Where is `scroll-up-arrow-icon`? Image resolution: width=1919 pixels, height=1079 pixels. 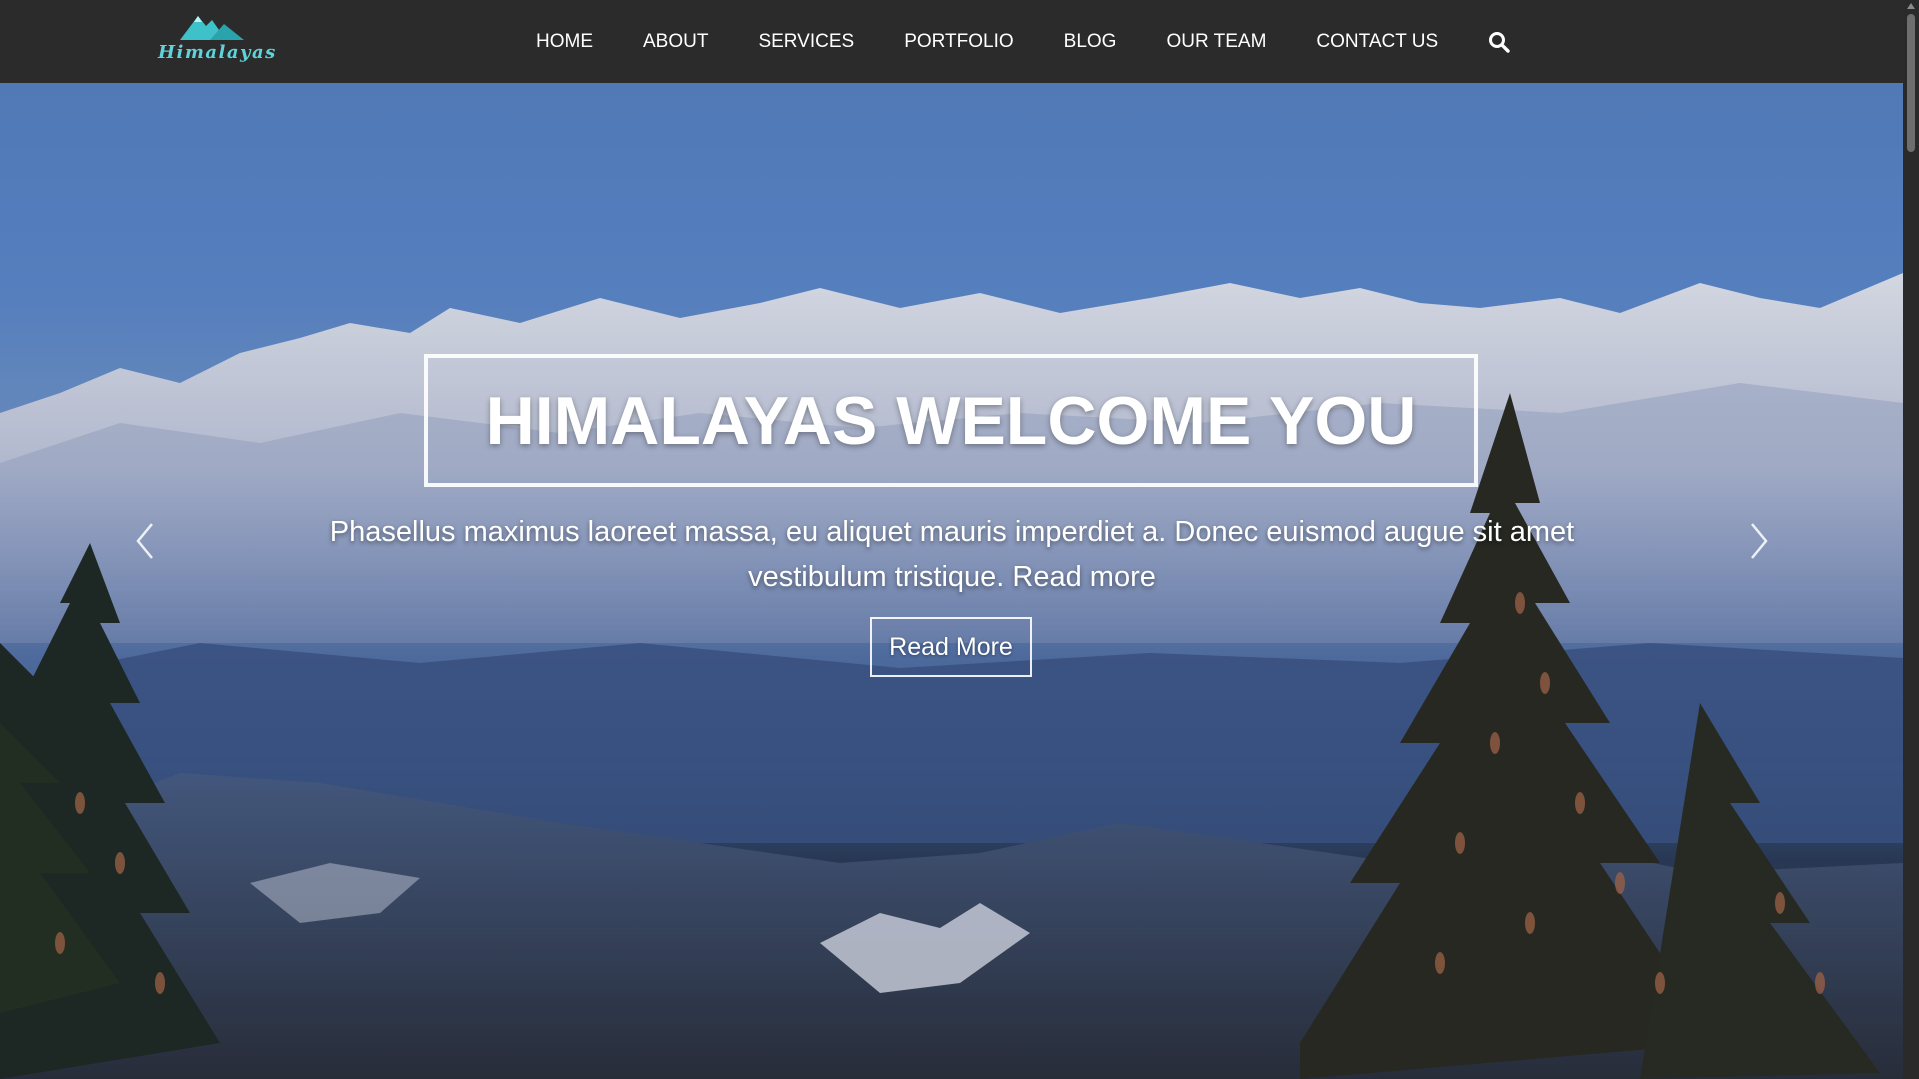
scroll-up-arrow-icon is located at coordinates (1911, 6).